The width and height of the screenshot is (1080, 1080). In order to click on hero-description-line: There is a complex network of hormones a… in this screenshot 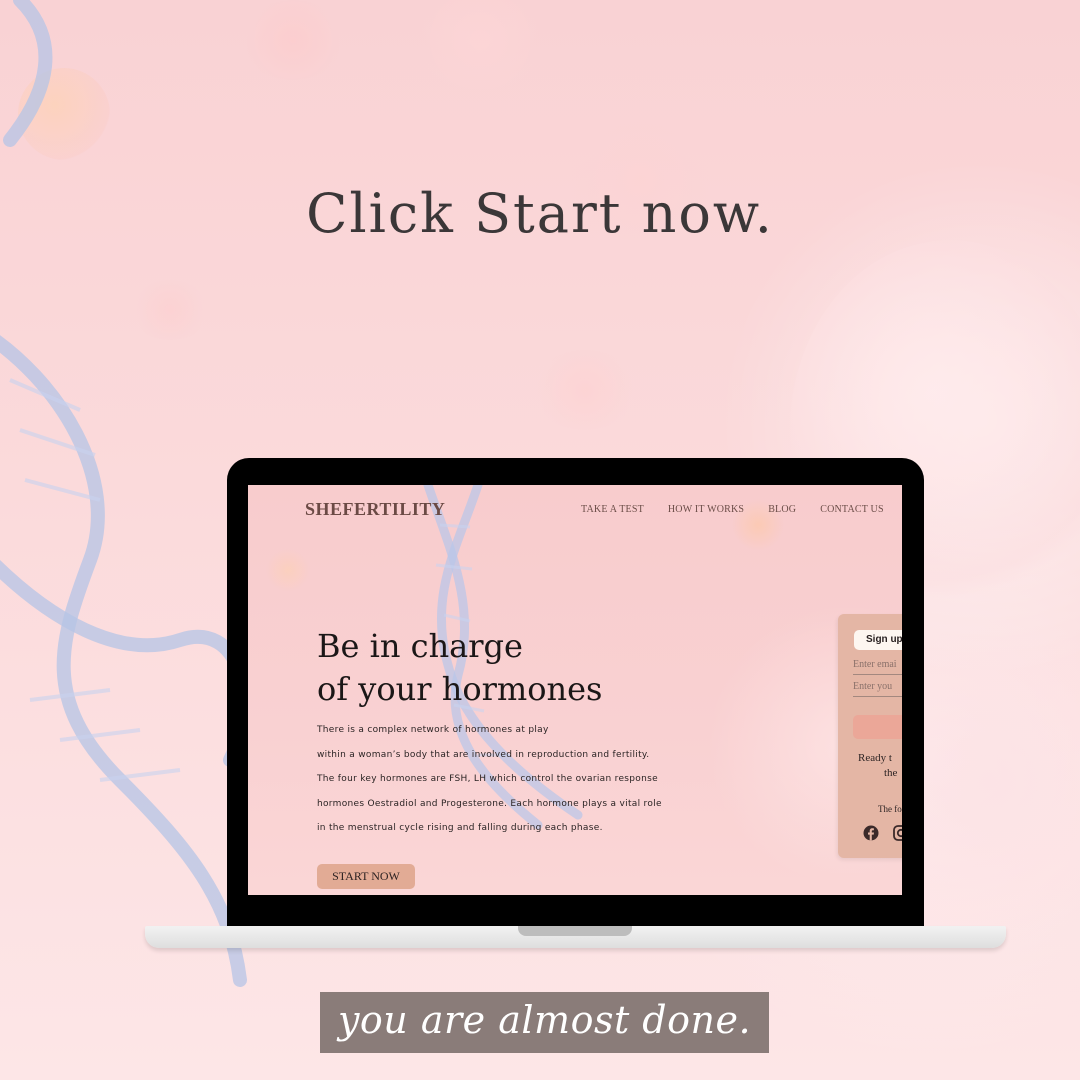, I will do `click(433, 730)`.